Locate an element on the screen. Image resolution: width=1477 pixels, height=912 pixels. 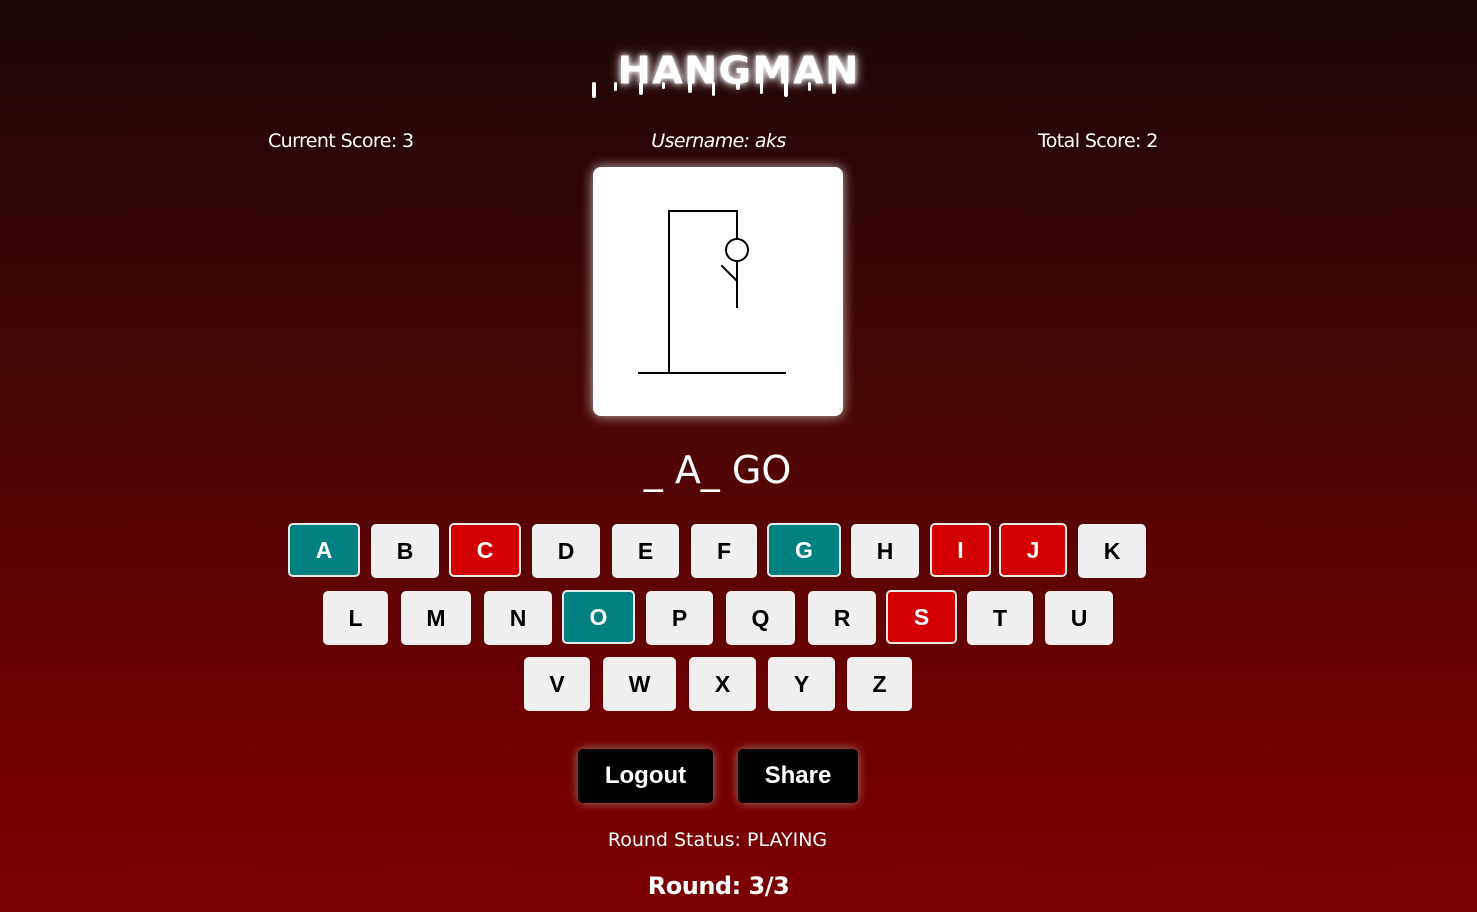
key-c: C is located at coordinates (485, 550).